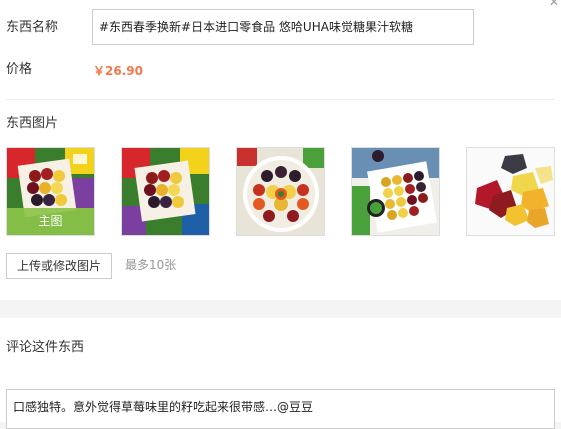 This screenshot has width=561, height=429. What do you see at coordinates (59, 266) in the screenshot?
I see `upload-image-button: 上传或修改图片` at bounding box center [59, 266].